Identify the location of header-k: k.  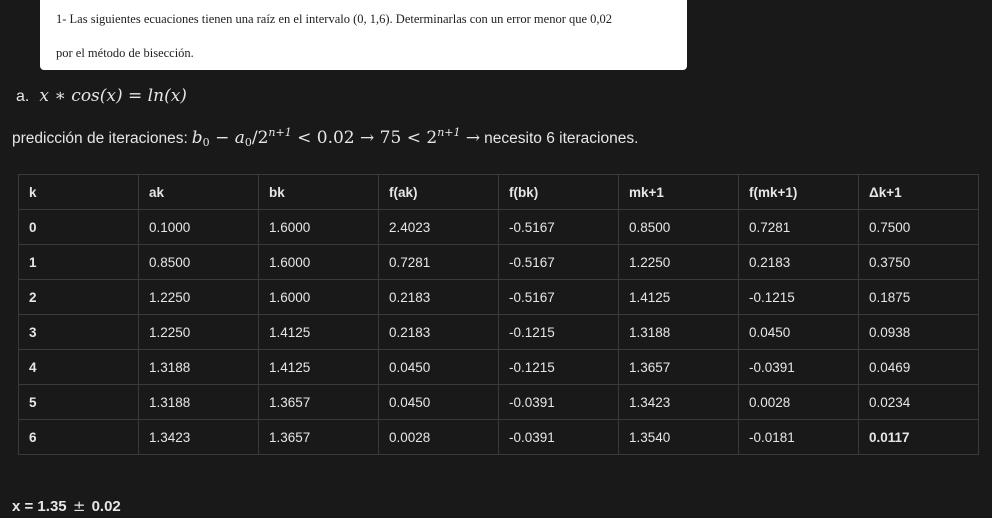
(78, 192).